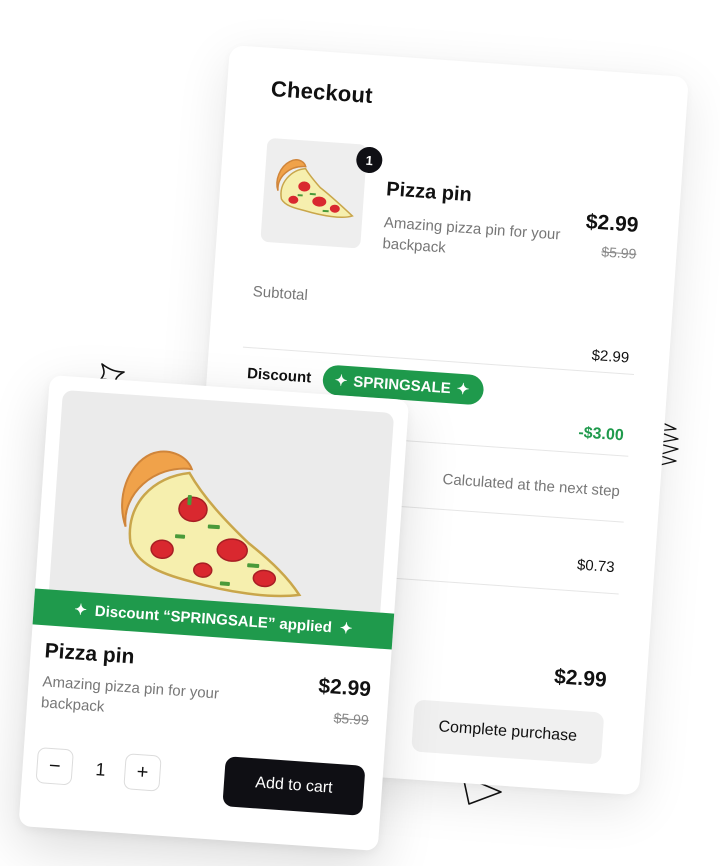 Image resolution: width=720 pixels, height=866 pixels. What do you see at coordinates (54, 766) in the screenshot?
I see `decrement-button: −` at bounding box center [54, 766].